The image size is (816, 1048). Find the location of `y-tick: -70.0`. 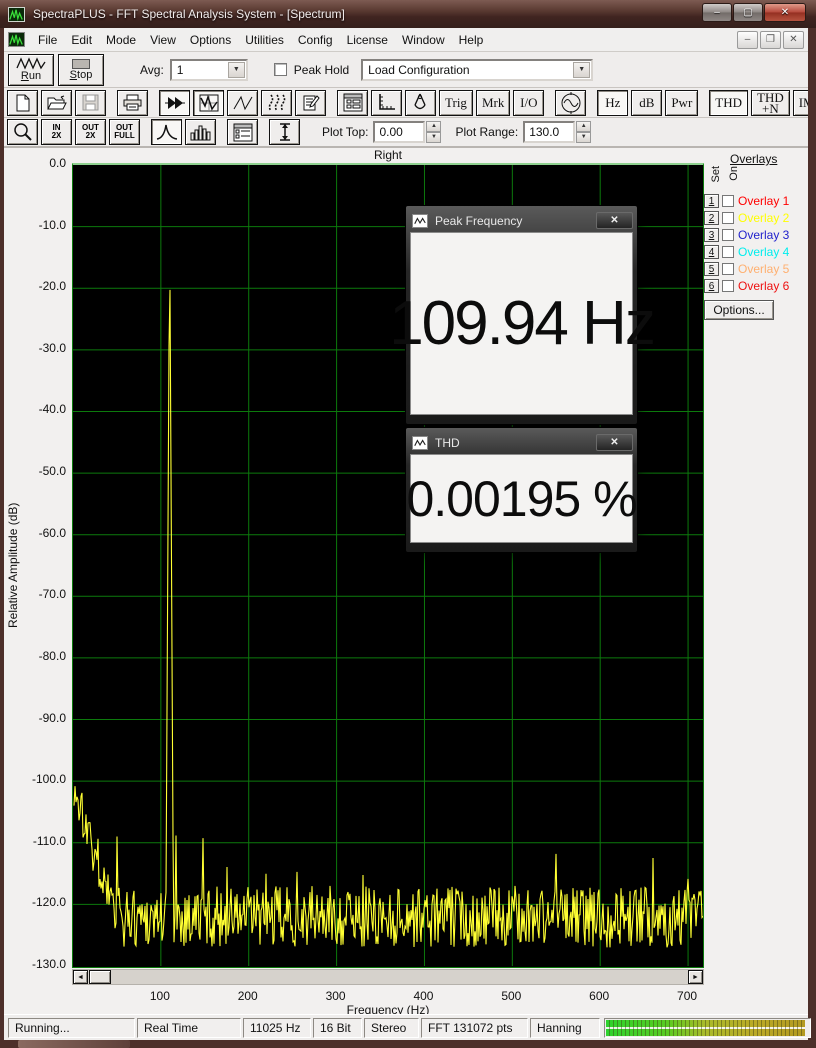

y-tick: -70.0 is located at coordinates (52, 594).